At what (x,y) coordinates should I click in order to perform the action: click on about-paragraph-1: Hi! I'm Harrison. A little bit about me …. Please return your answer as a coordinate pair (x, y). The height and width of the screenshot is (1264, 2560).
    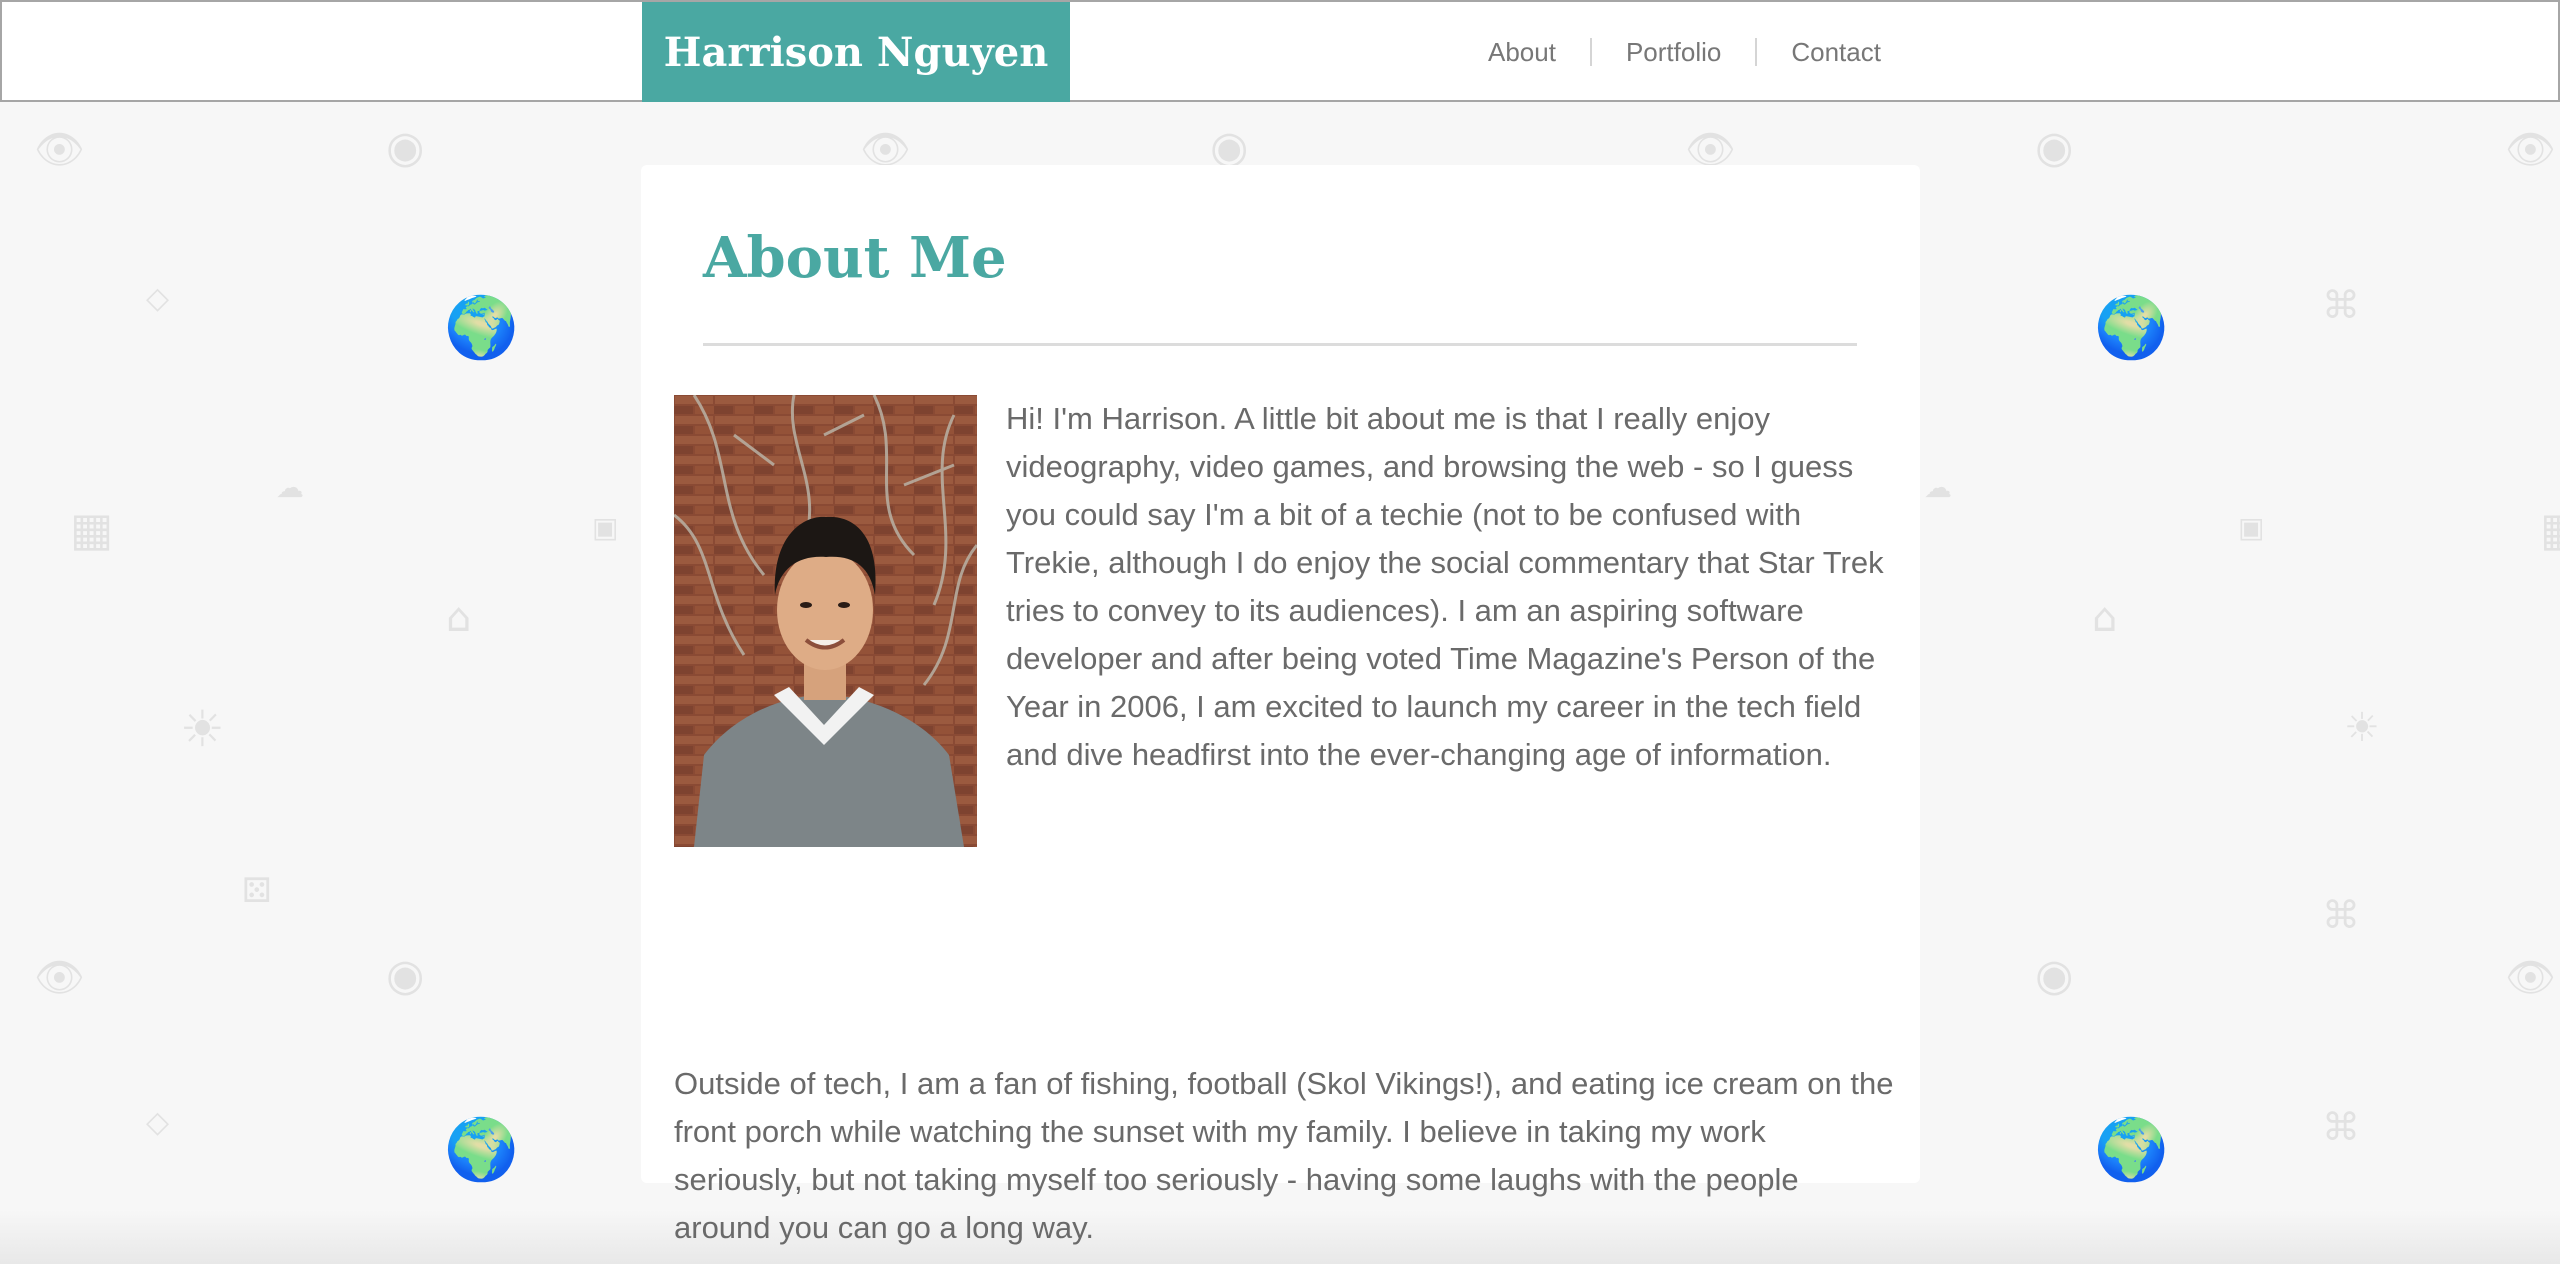
    Looking at the image, I should click on (1445, 586).